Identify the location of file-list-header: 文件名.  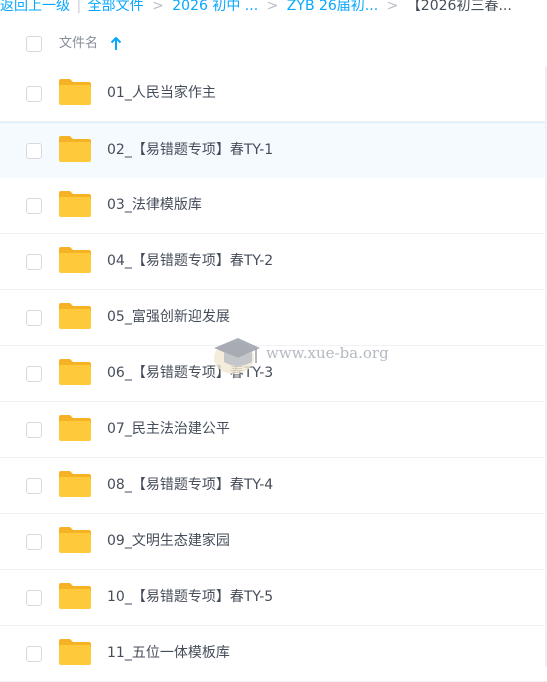
(273, 43).